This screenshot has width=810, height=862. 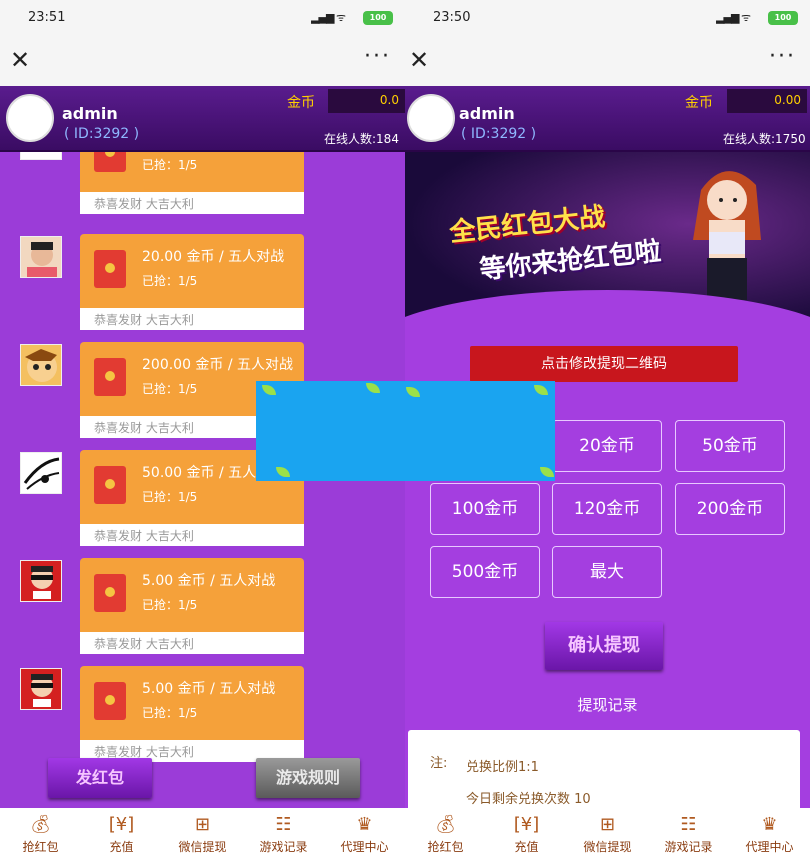 I want to click on battery-icon: 100, so click(x=783, y=18).